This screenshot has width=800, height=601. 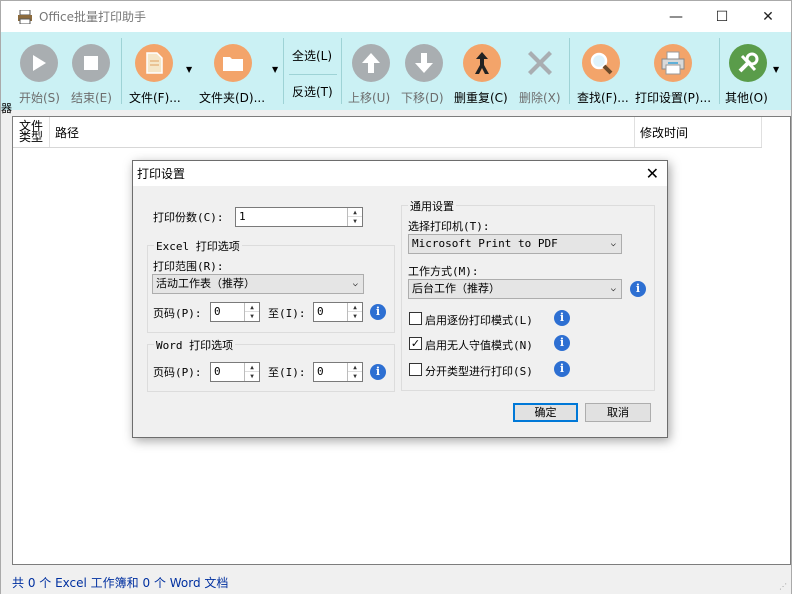 I want to click on move-down-button: 下移(D), so click(x=422, y=71).